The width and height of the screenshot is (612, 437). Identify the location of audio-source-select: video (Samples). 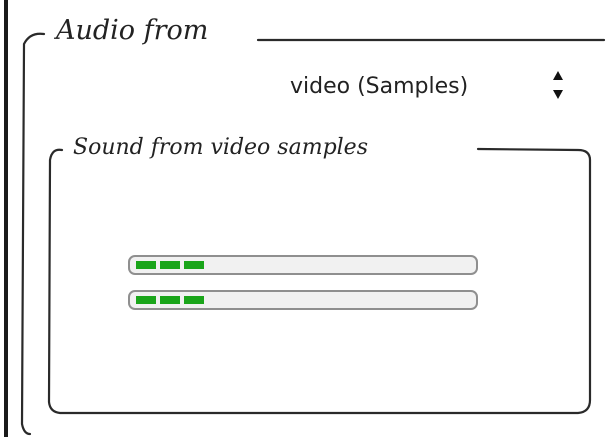
(434, 86).